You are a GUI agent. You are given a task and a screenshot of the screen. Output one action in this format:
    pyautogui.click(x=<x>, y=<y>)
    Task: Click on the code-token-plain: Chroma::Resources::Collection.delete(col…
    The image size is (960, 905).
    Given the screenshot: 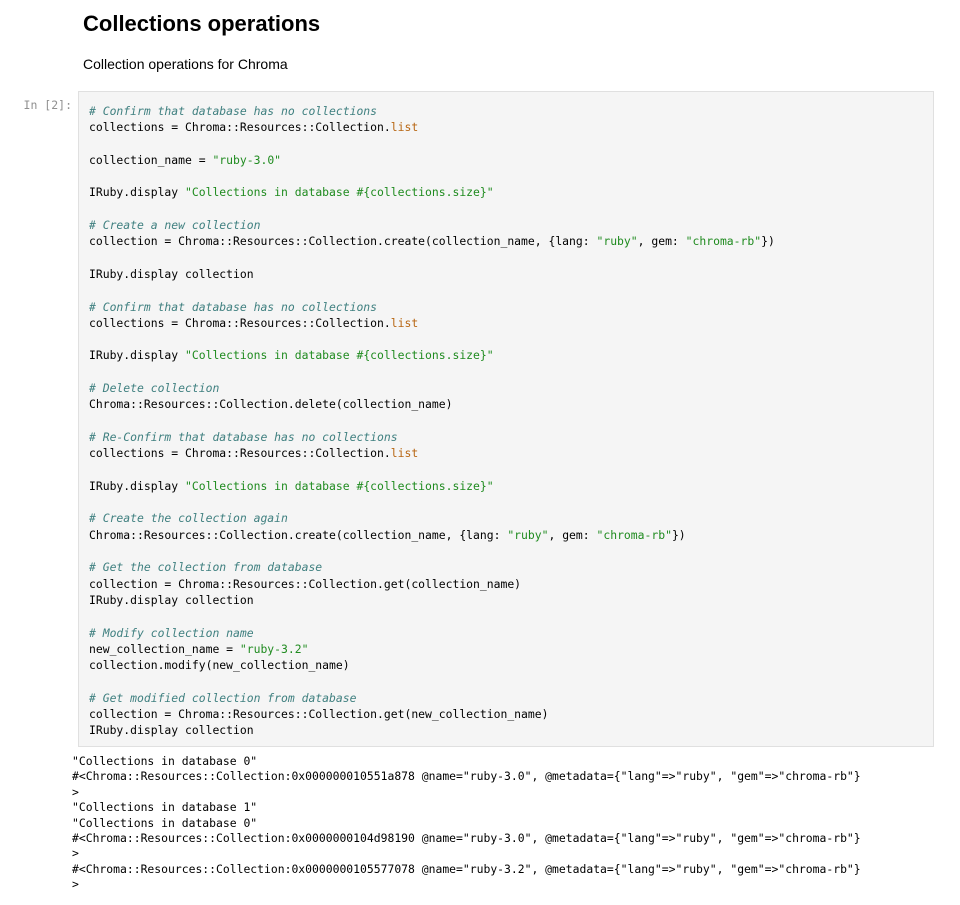 What is the action you would take?
    pyautogui.click(x=271, y=404)
    